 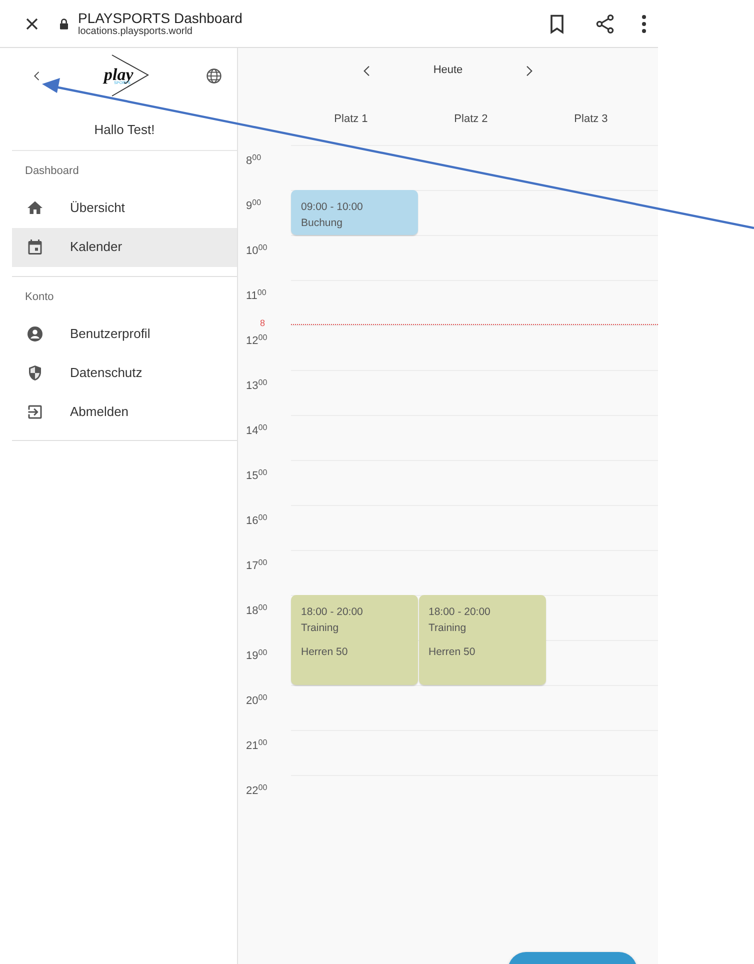 I want to click on share-icon, so click(x=605, y=23).